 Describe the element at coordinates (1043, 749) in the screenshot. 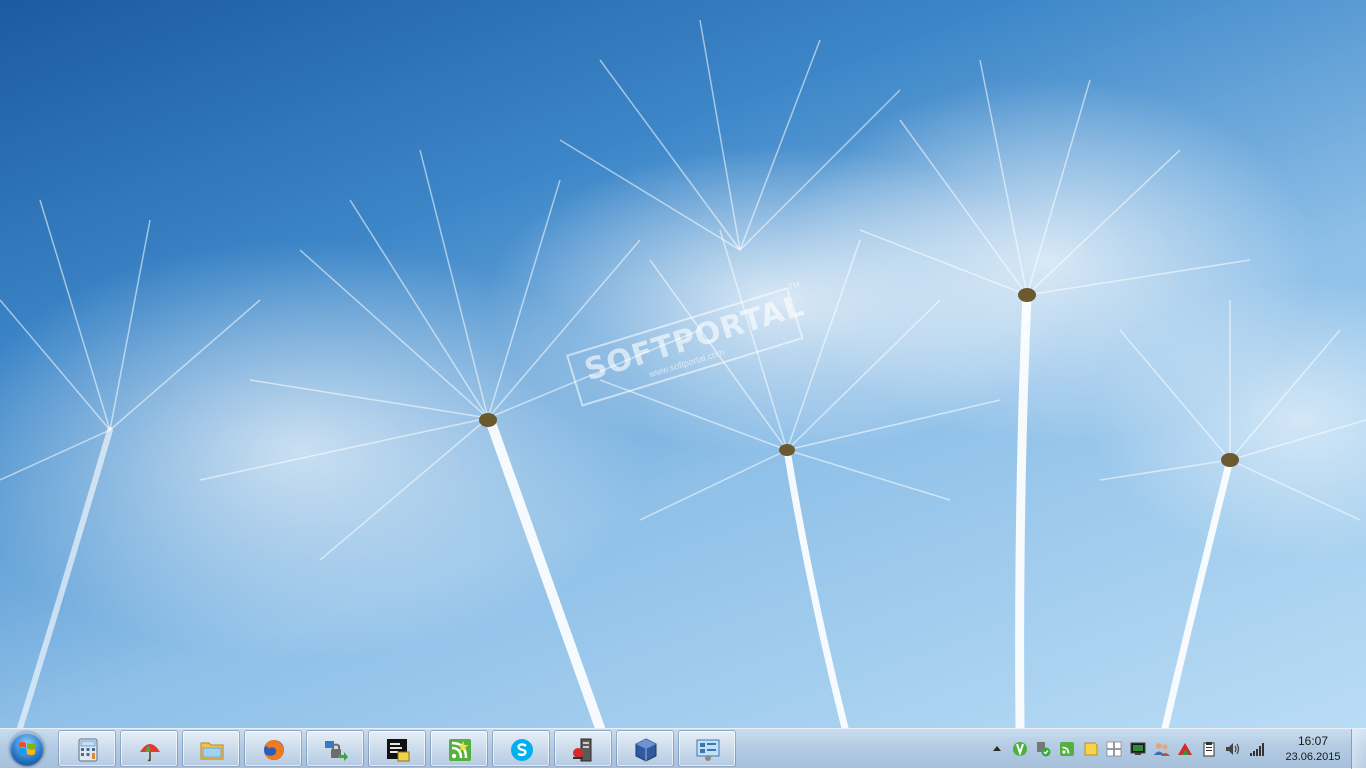

I see `security-icon` at that location.